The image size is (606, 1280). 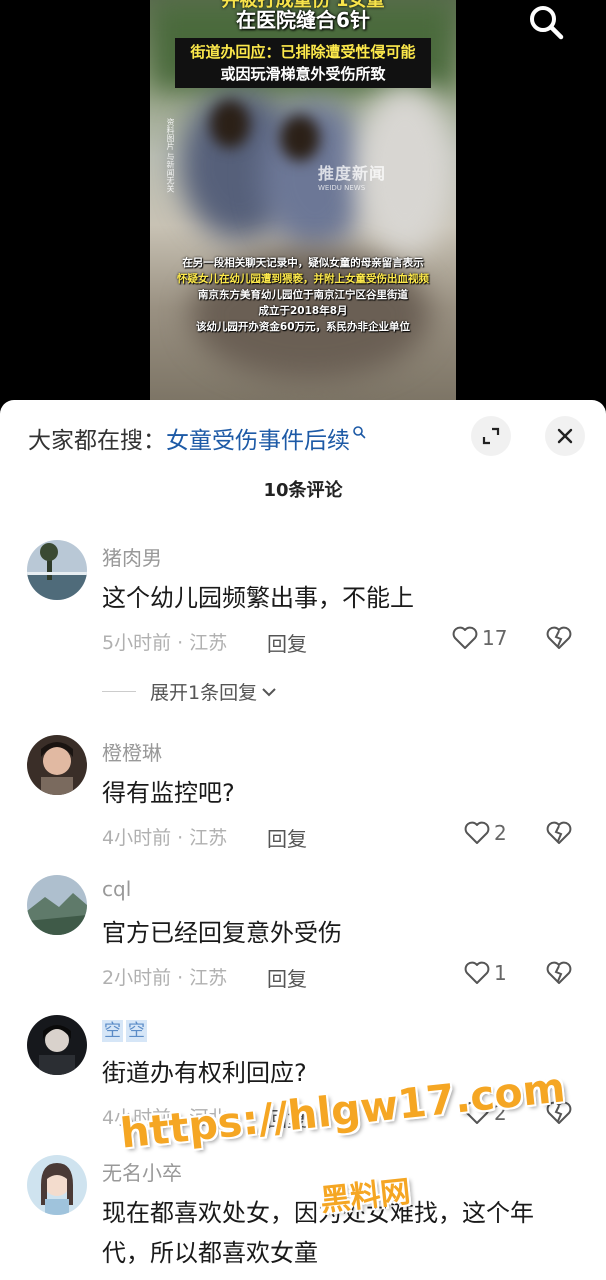 I want to click on divider, so click(x=119, y=691).